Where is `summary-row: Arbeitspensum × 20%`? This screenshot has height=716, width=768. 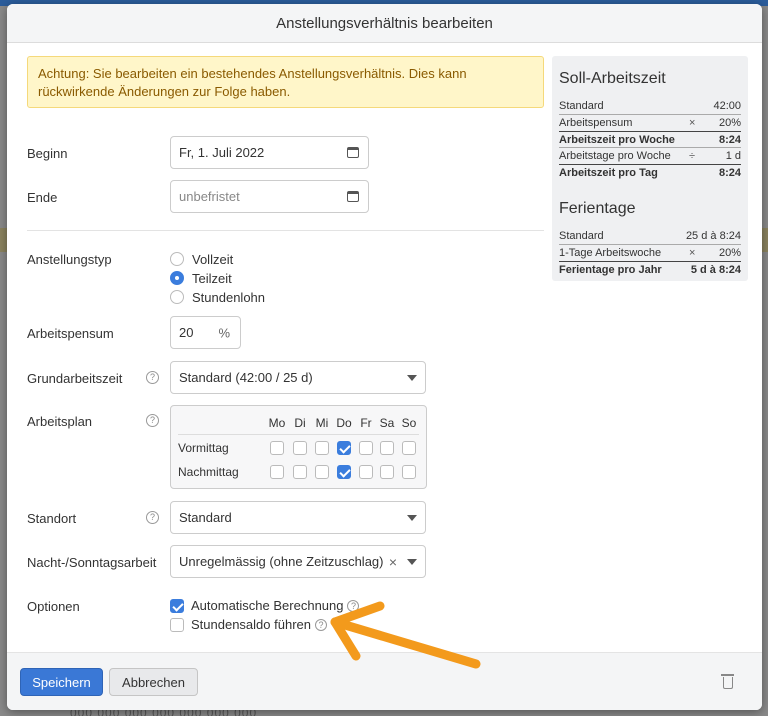 summary-row: Arbeitspensum × 20% is located at coordinates (650, 122).